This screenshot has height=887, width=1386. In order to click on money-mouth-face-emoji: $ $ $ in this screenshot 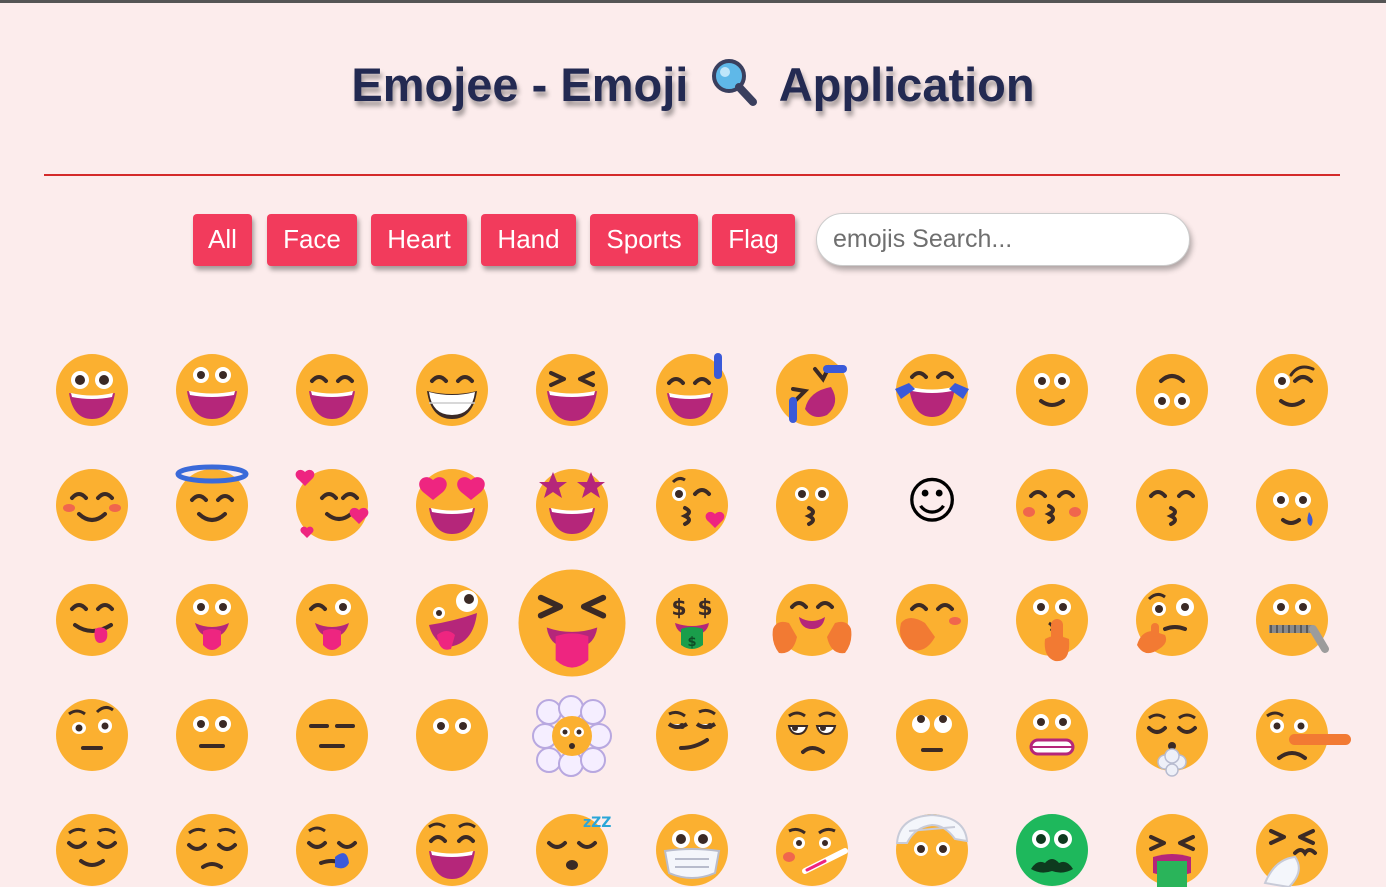, I will do `click(692, 620)`.